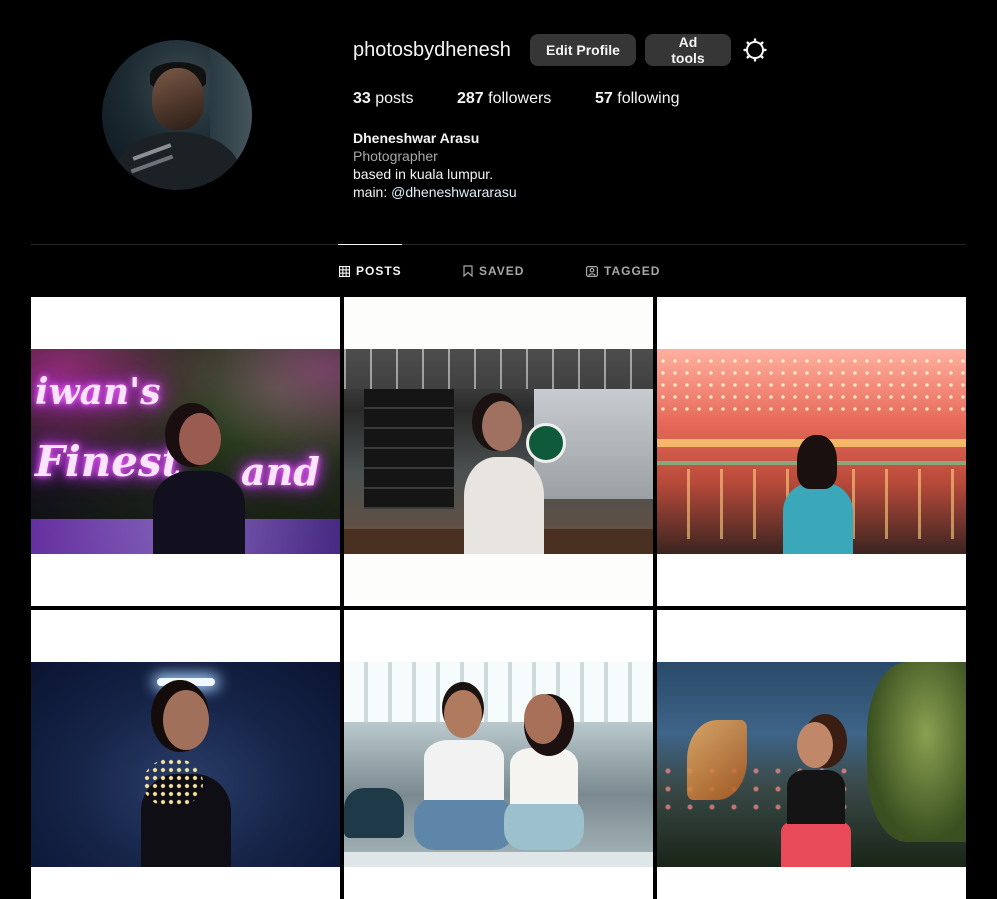 Image resolution: width=997 pixels, height=899 pixels. Describe the element at coordinates (502, 271) in the screenshot. I see `tab-saved-label: SAVED` at that location.